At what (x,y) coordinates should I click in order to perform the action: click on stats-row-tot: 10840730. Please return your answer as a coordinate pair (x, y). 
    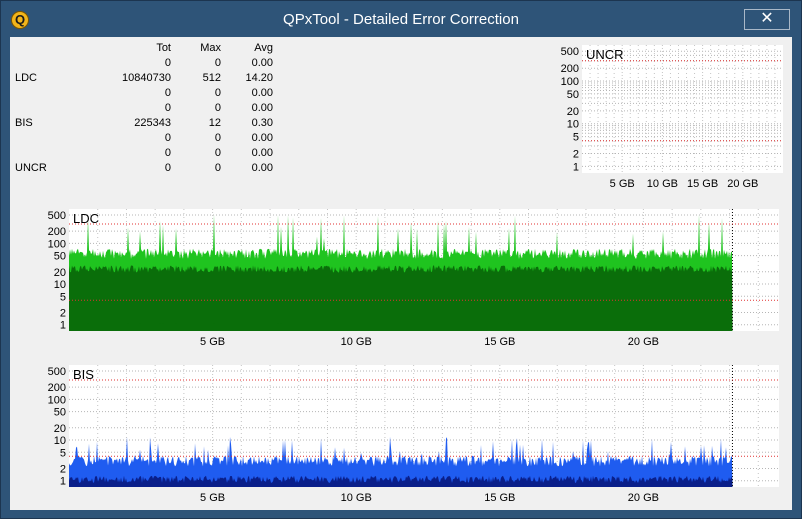
    Looking at the image, I should click on (146, 77).